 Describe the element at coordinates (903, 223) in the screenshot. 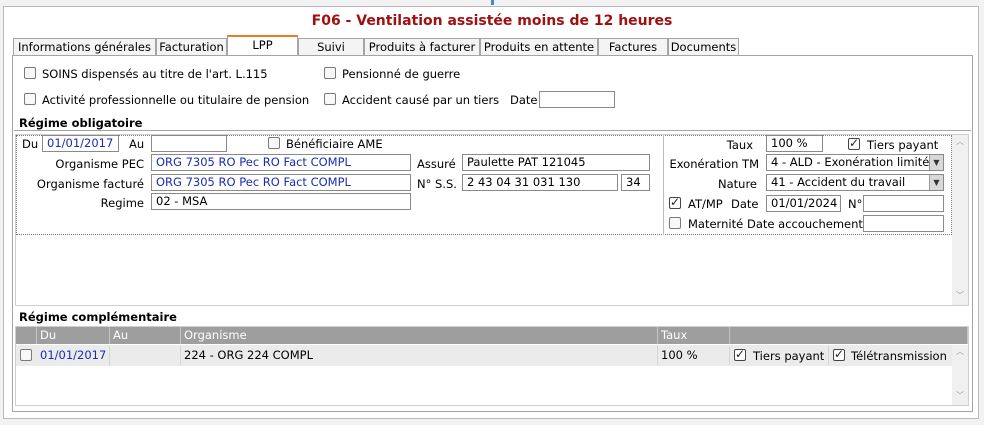

I see `accouchement-input` at that location.